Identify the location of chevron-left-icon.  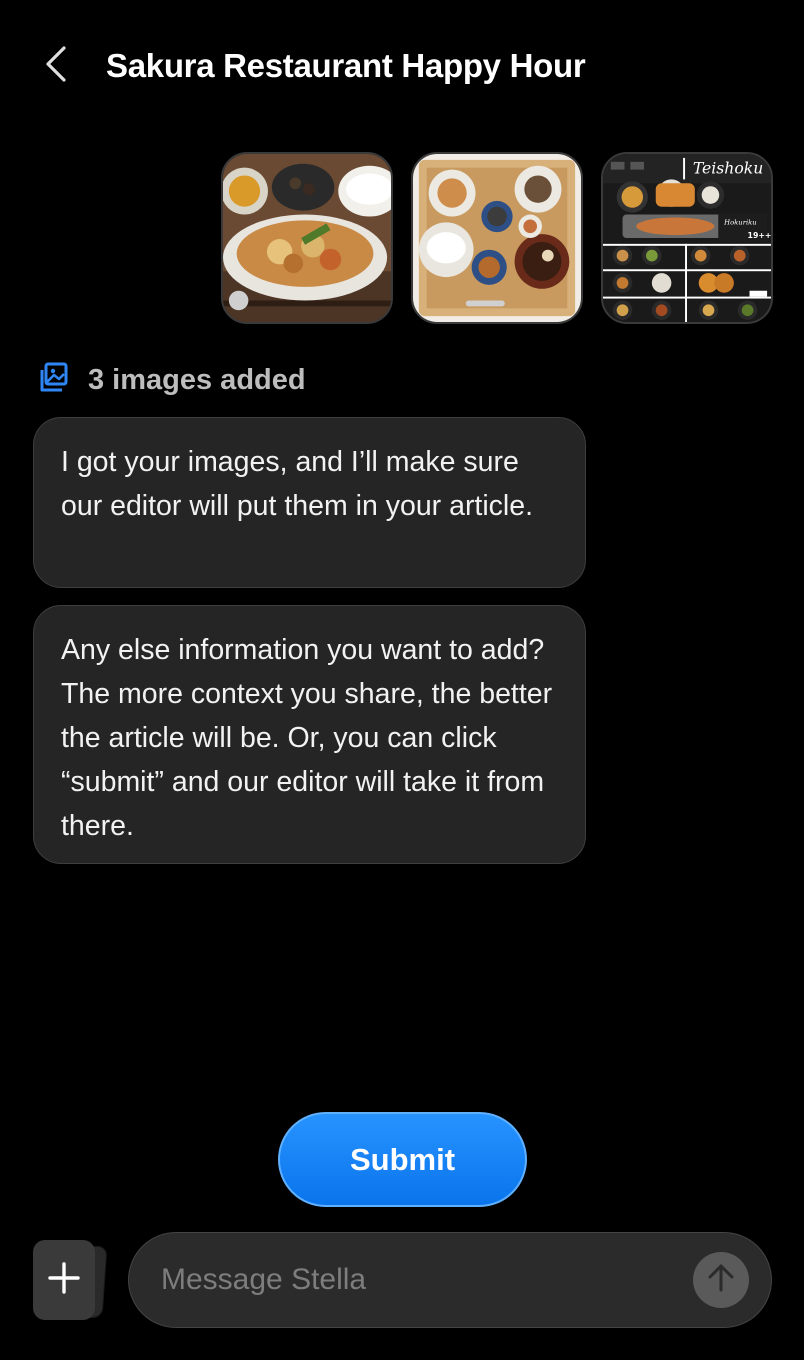
(56, 66).